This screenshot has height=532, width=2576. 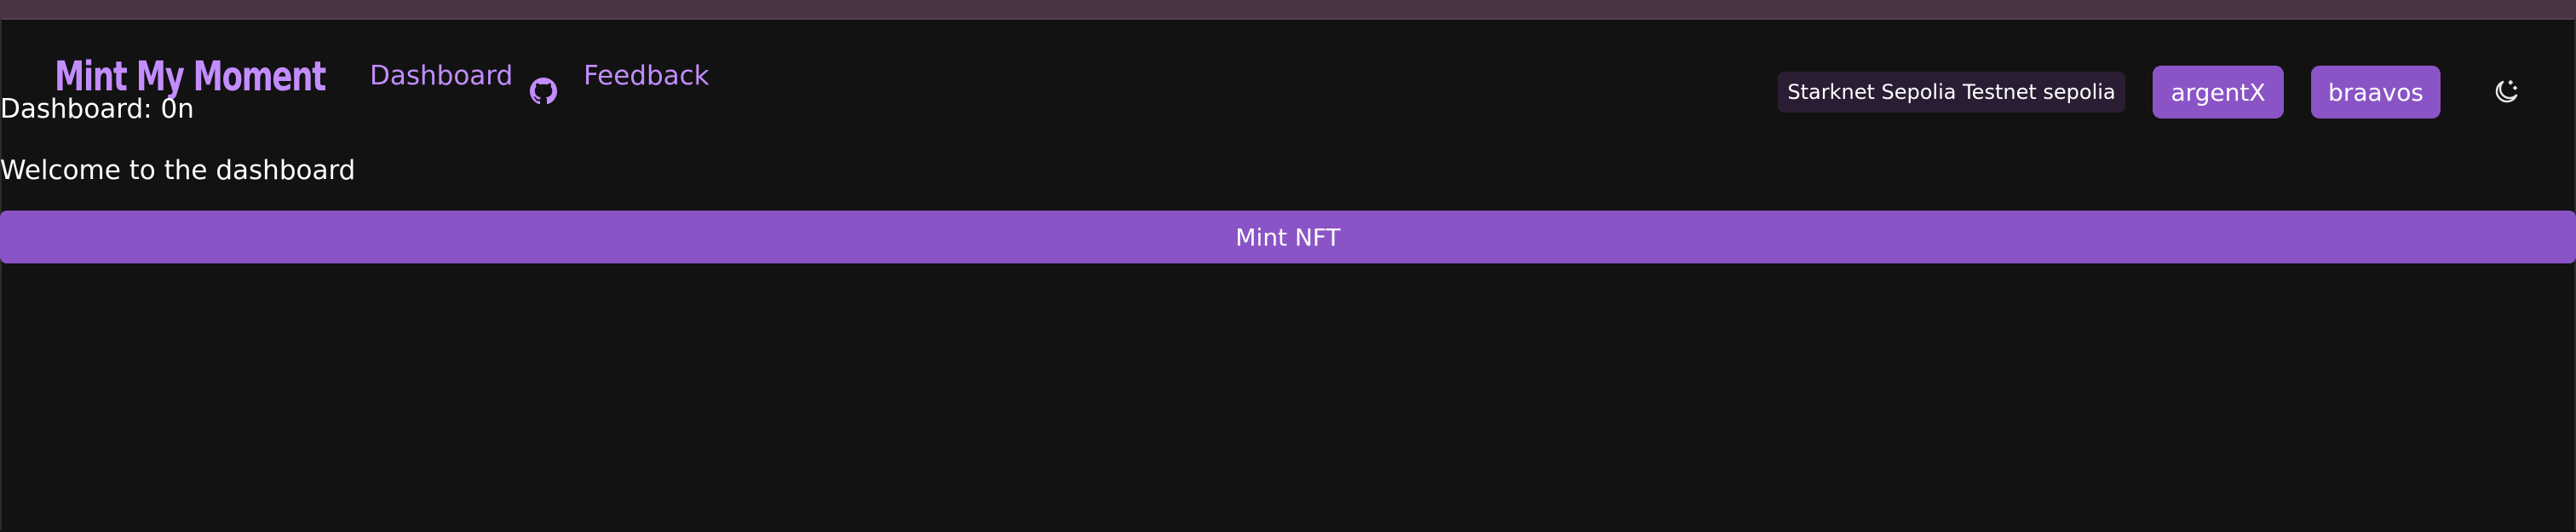 What do you see at coordinates (1952, 92) in the screenshot?
I see `network-badge: Starknet Sepolia Testnet sepolia` at bounding box center [1952, 92].